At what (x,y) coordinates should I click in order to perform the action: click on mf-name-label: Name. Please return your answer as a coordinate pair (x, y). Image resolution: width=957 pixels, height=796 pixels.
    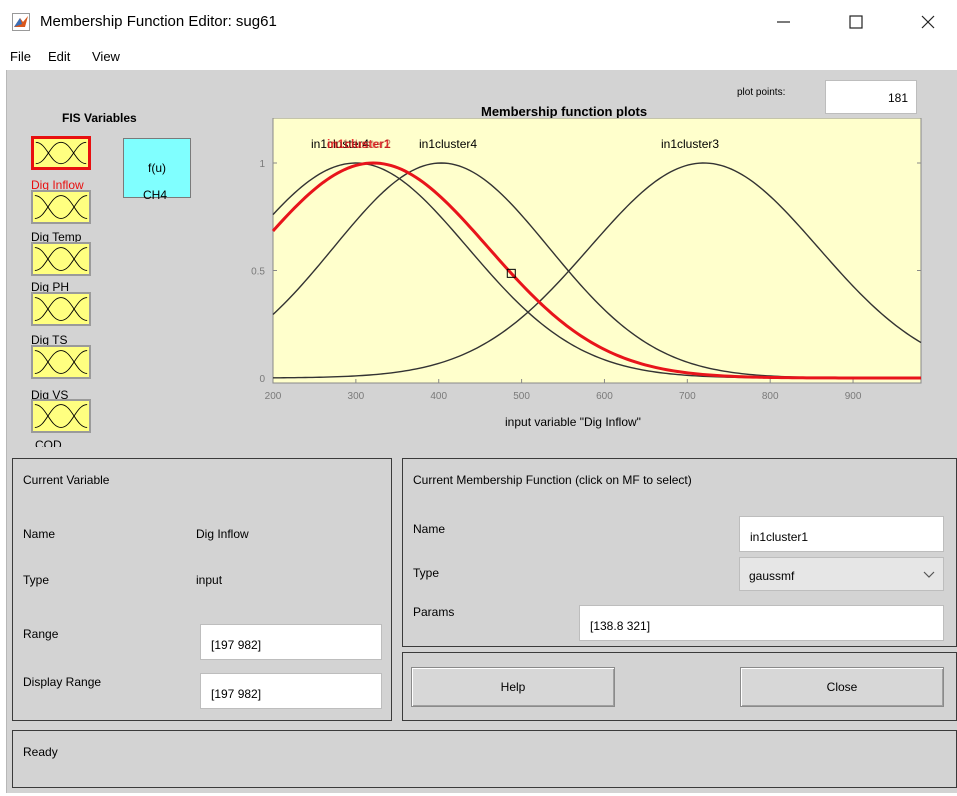
    Looking at the image, I should click on (429, 529).